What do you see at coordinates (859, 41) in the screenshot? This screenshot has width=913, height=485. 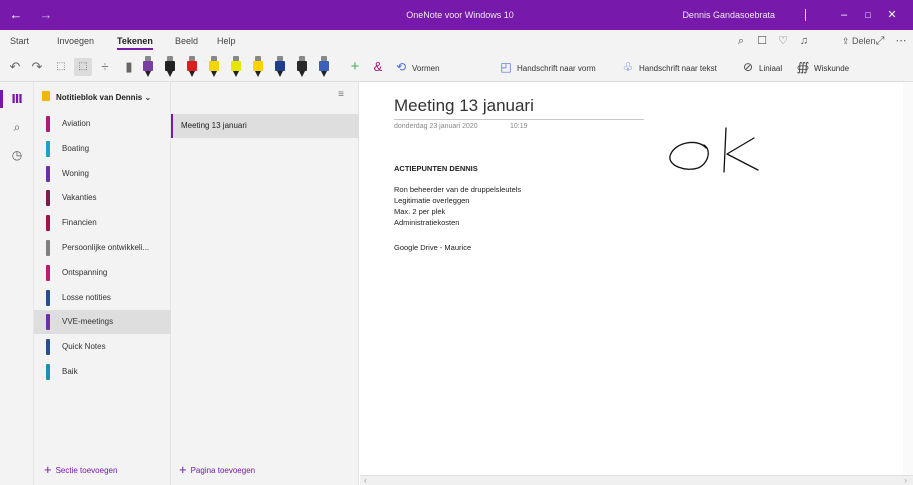 I see `share-button: ⇪ Delen` at bounding box center [859, 41].